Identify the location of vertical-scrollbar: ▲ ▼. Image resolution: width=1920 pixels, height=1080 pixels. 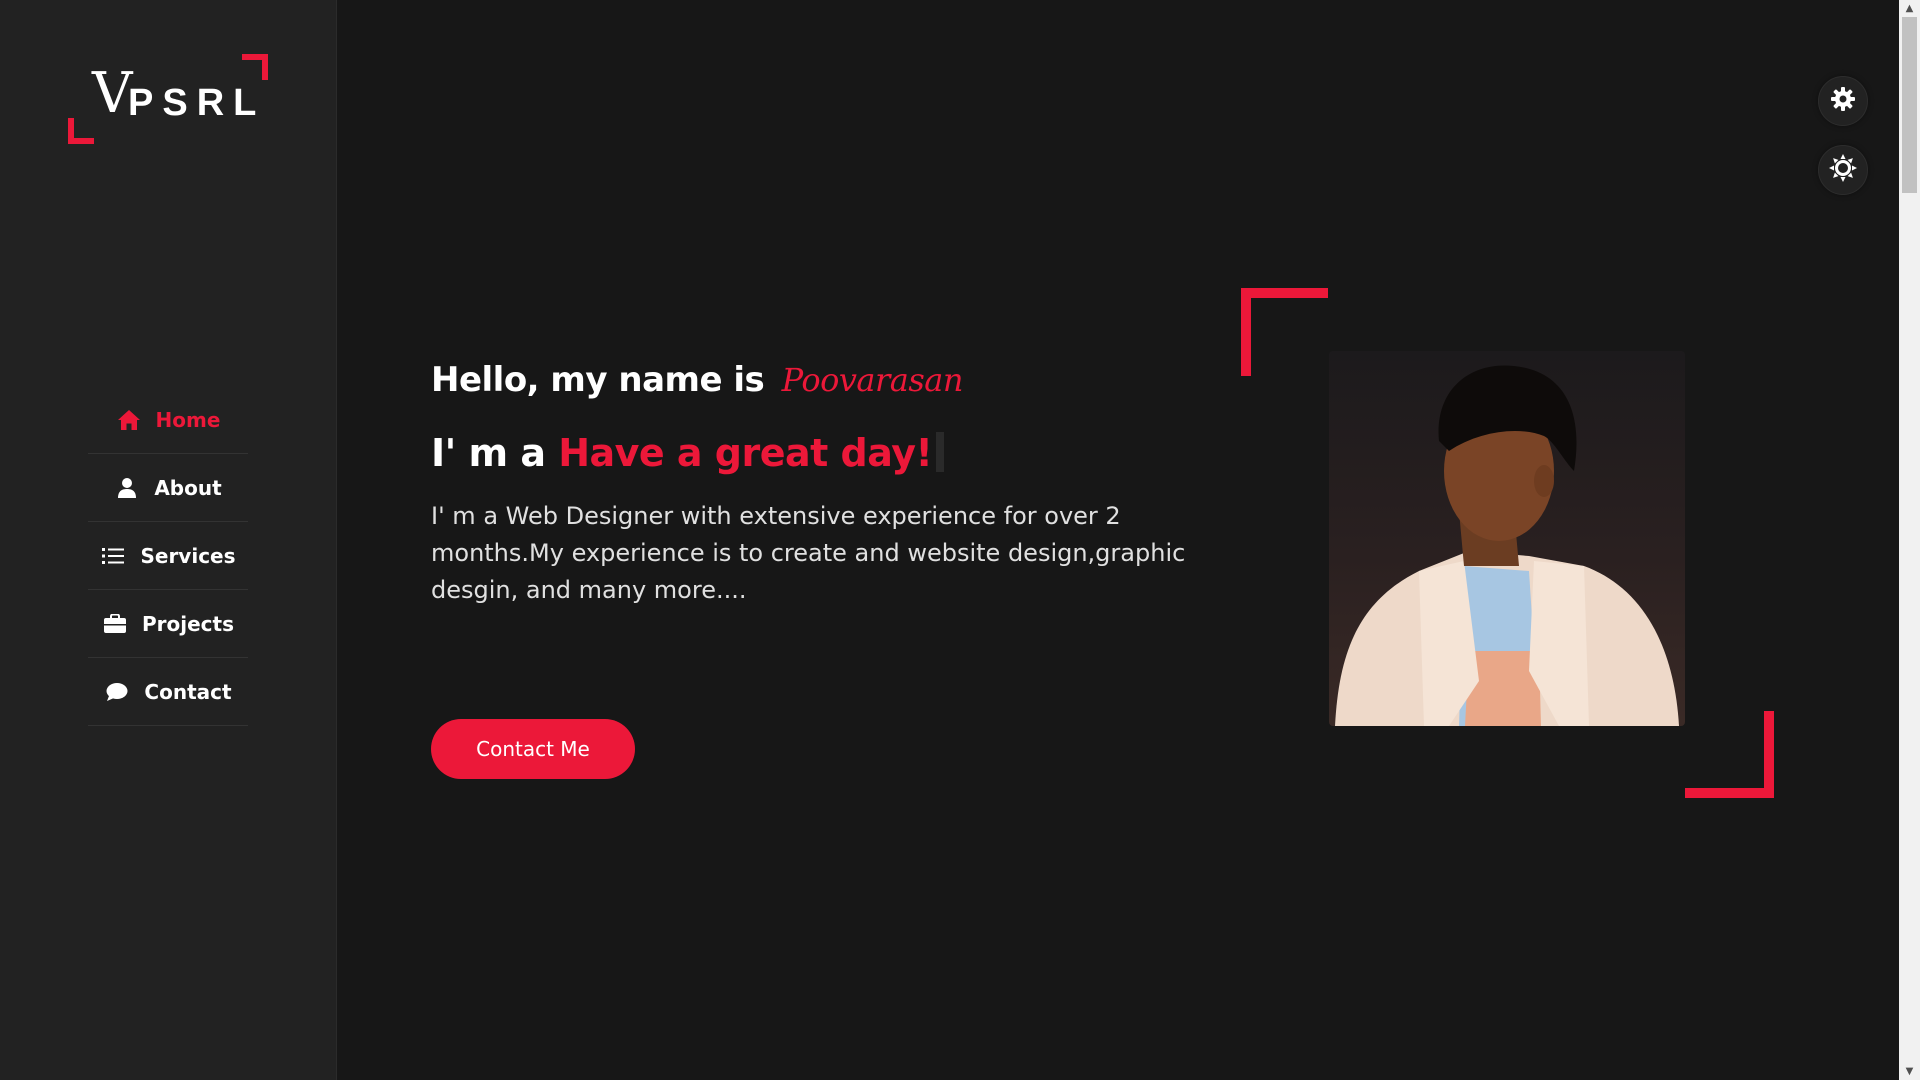
(1909, 540).